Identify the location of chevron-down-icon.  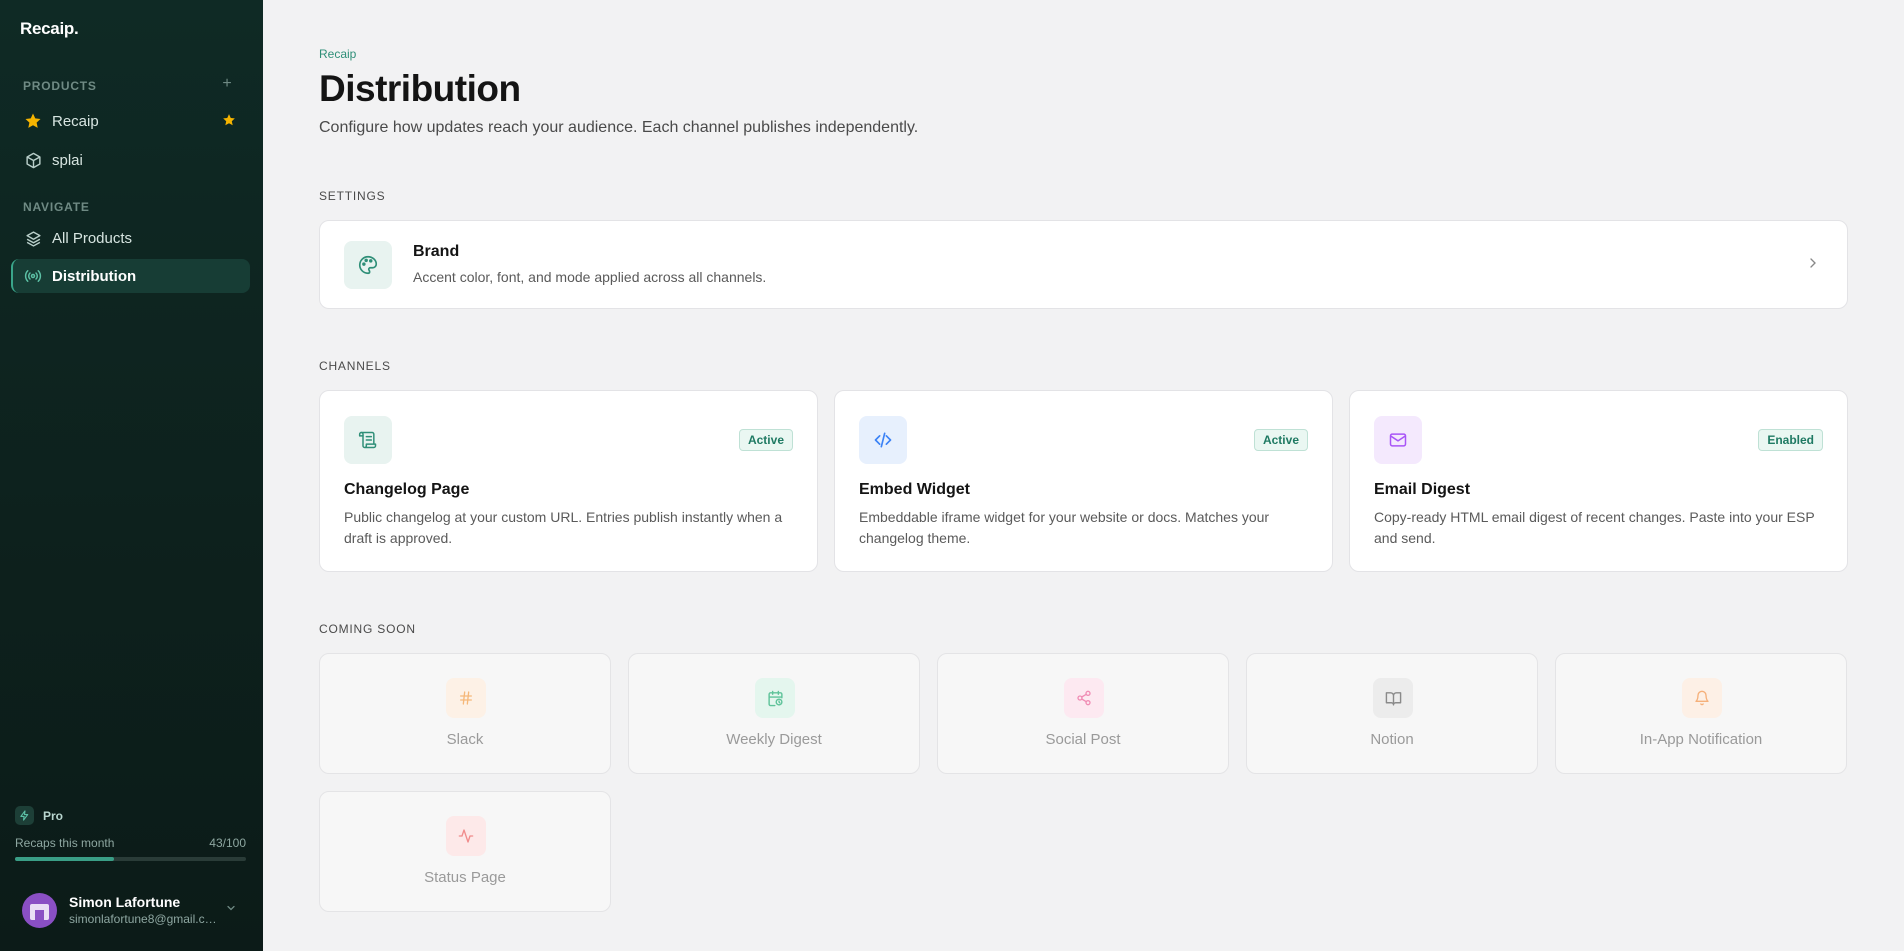
(231, 910).